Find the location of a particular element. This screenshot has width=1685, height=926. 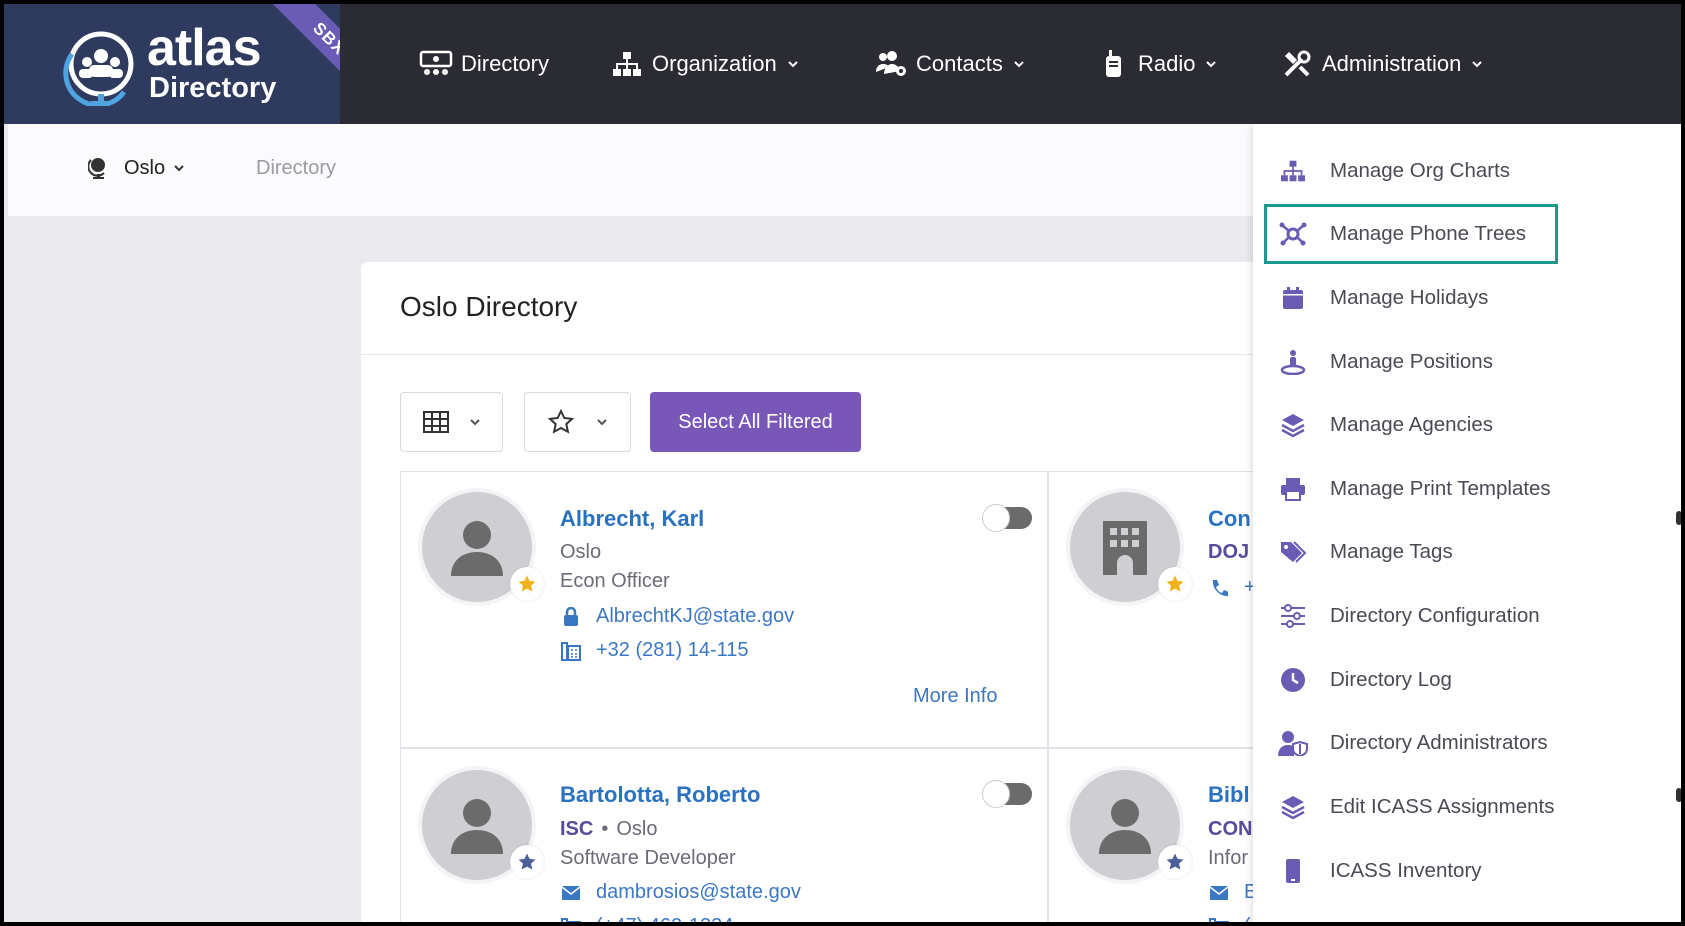

nav-label: Administration is located at coordinates (1392, 63).